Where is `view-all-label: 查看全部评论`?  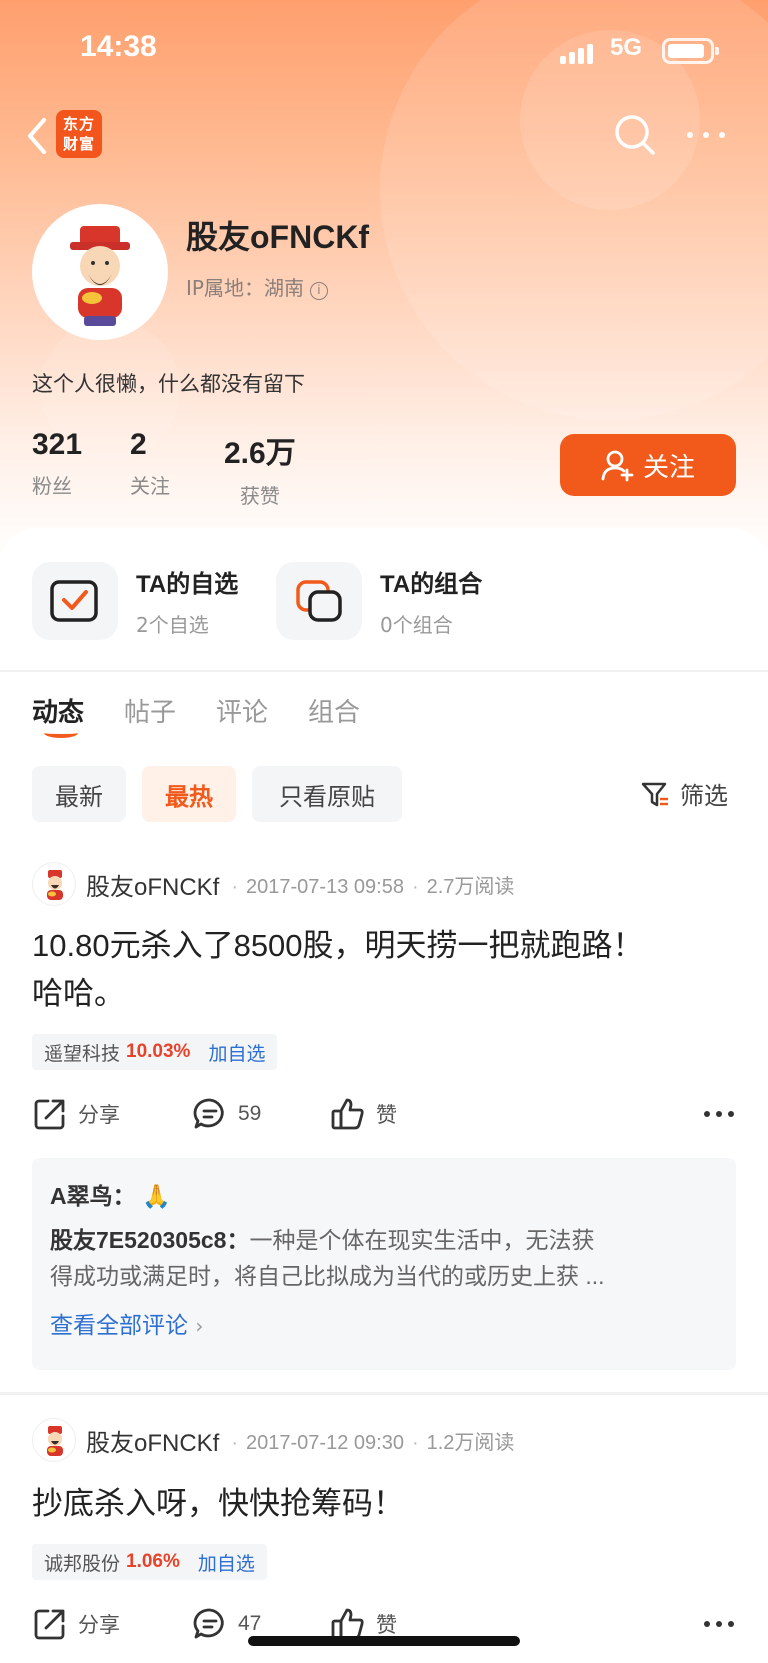 view-all-label: 查看全部评论 is located at coordinates (119, 1326).